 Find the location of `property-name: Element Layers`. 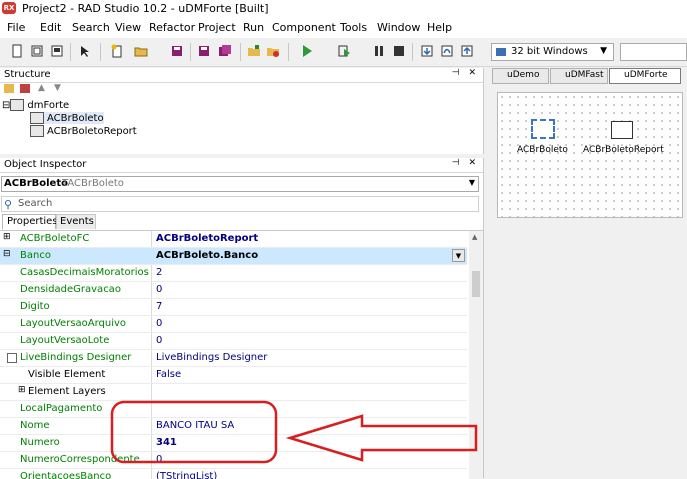

property-name: Element Layers is located at coordinates (67, 391).